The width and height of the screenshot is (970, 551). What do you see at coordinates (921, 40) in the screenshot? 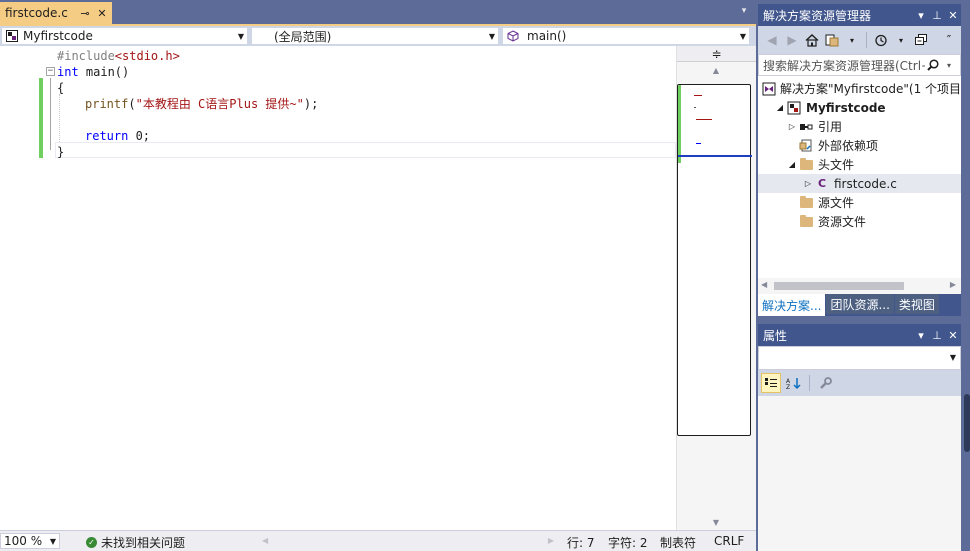
I see `collapse-all-icon` at bounding box center [921, 40].